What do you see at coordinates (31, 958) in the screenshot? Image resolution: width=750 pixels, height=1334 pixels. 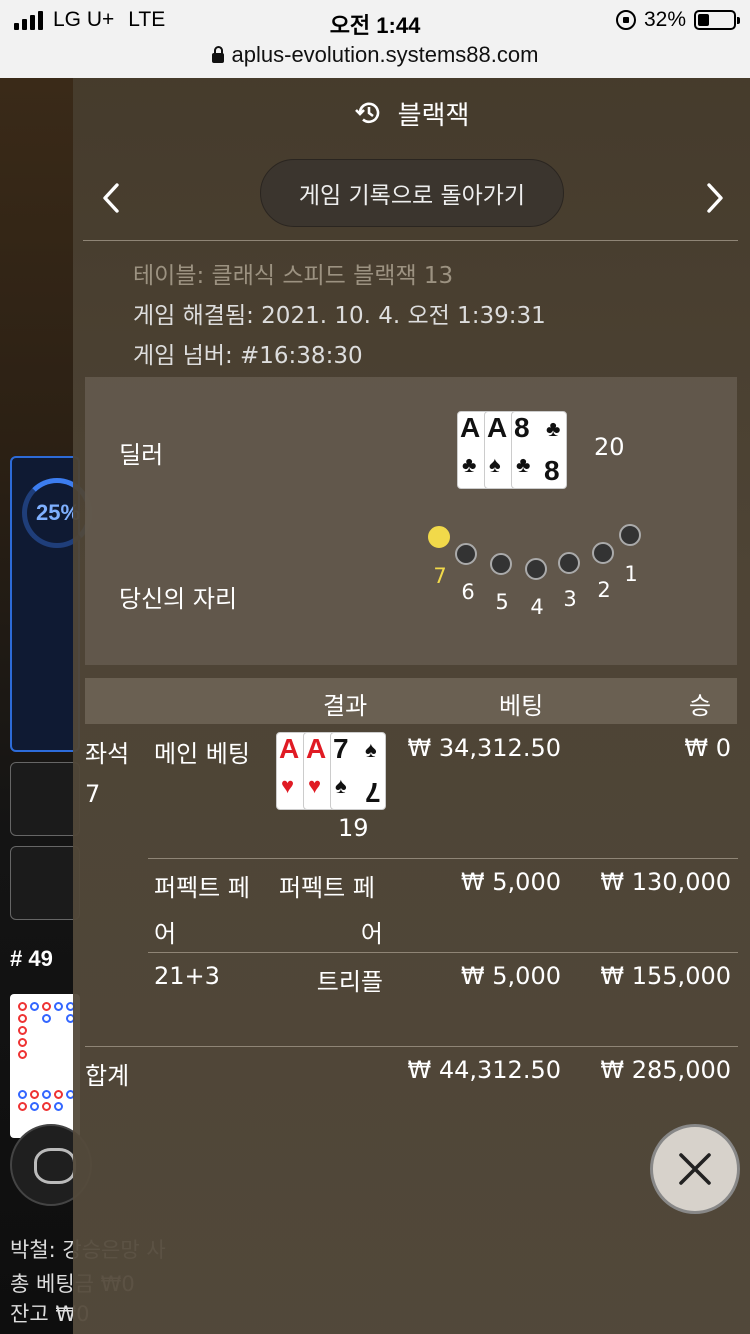 I see `round-number: # 49` at bounding box center [31, 958].